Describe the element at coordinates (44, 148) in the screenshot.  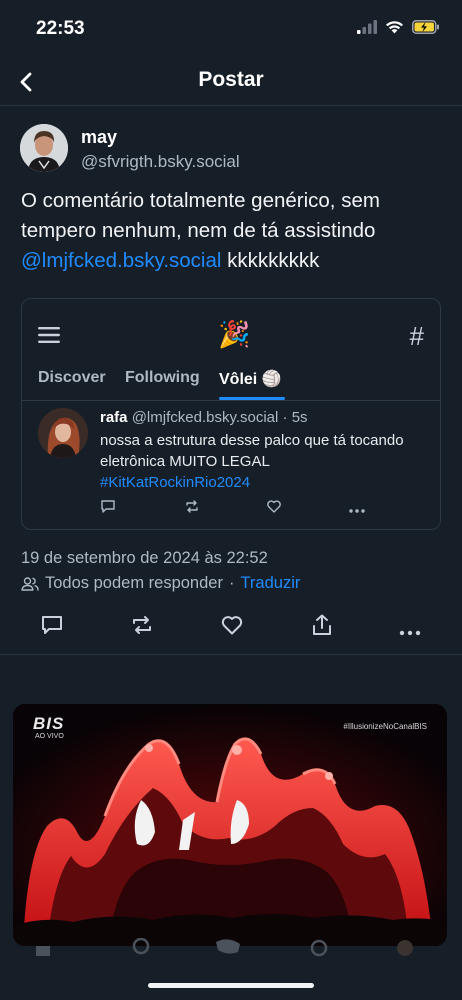
I see `author-avatar` at that location.